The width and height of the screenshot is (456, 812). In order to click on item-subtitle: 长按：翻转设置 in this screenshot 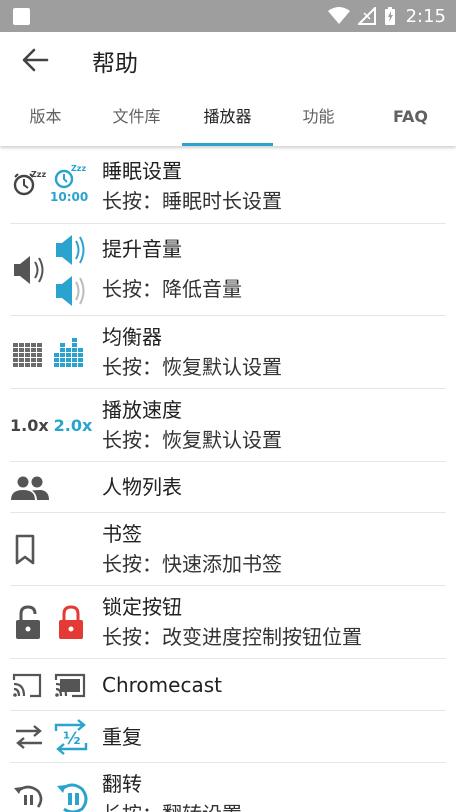, I will do `click(172, 805)`.